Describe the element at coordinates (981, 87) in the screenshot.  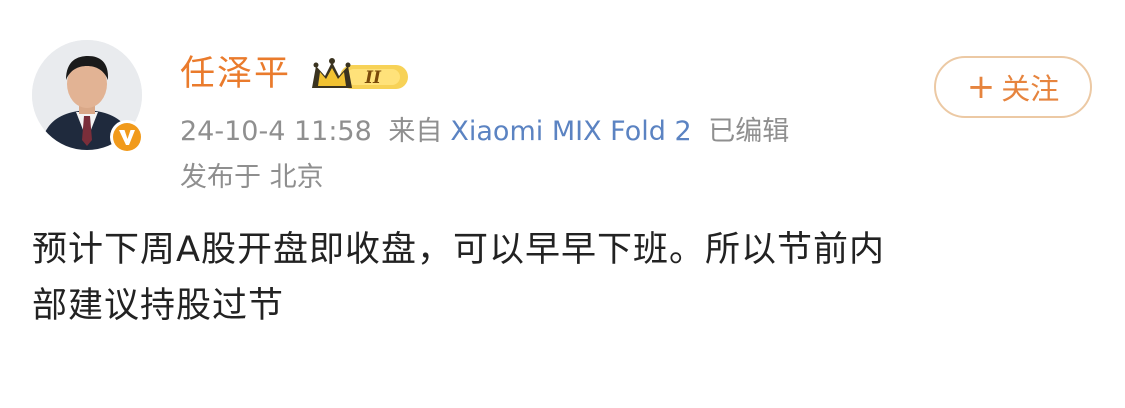
I see `plus-icon: +` at that location.